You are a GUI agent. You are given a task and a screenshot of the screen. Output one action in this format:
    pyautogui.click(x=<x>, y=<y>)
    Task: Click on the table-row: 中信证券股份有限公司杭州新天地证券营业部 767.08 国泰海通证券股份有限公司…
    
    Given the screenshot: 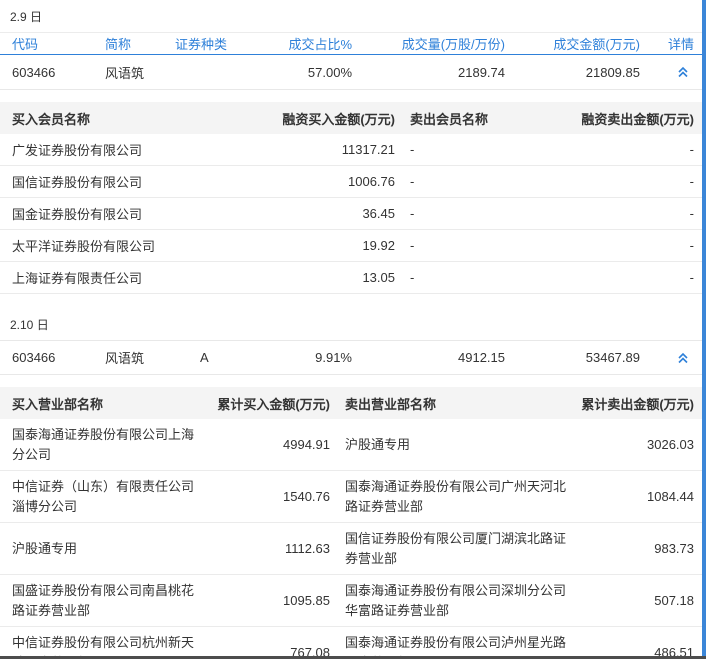 What is the action you would take?
    pyautogui.click(x=353, y=643)
    